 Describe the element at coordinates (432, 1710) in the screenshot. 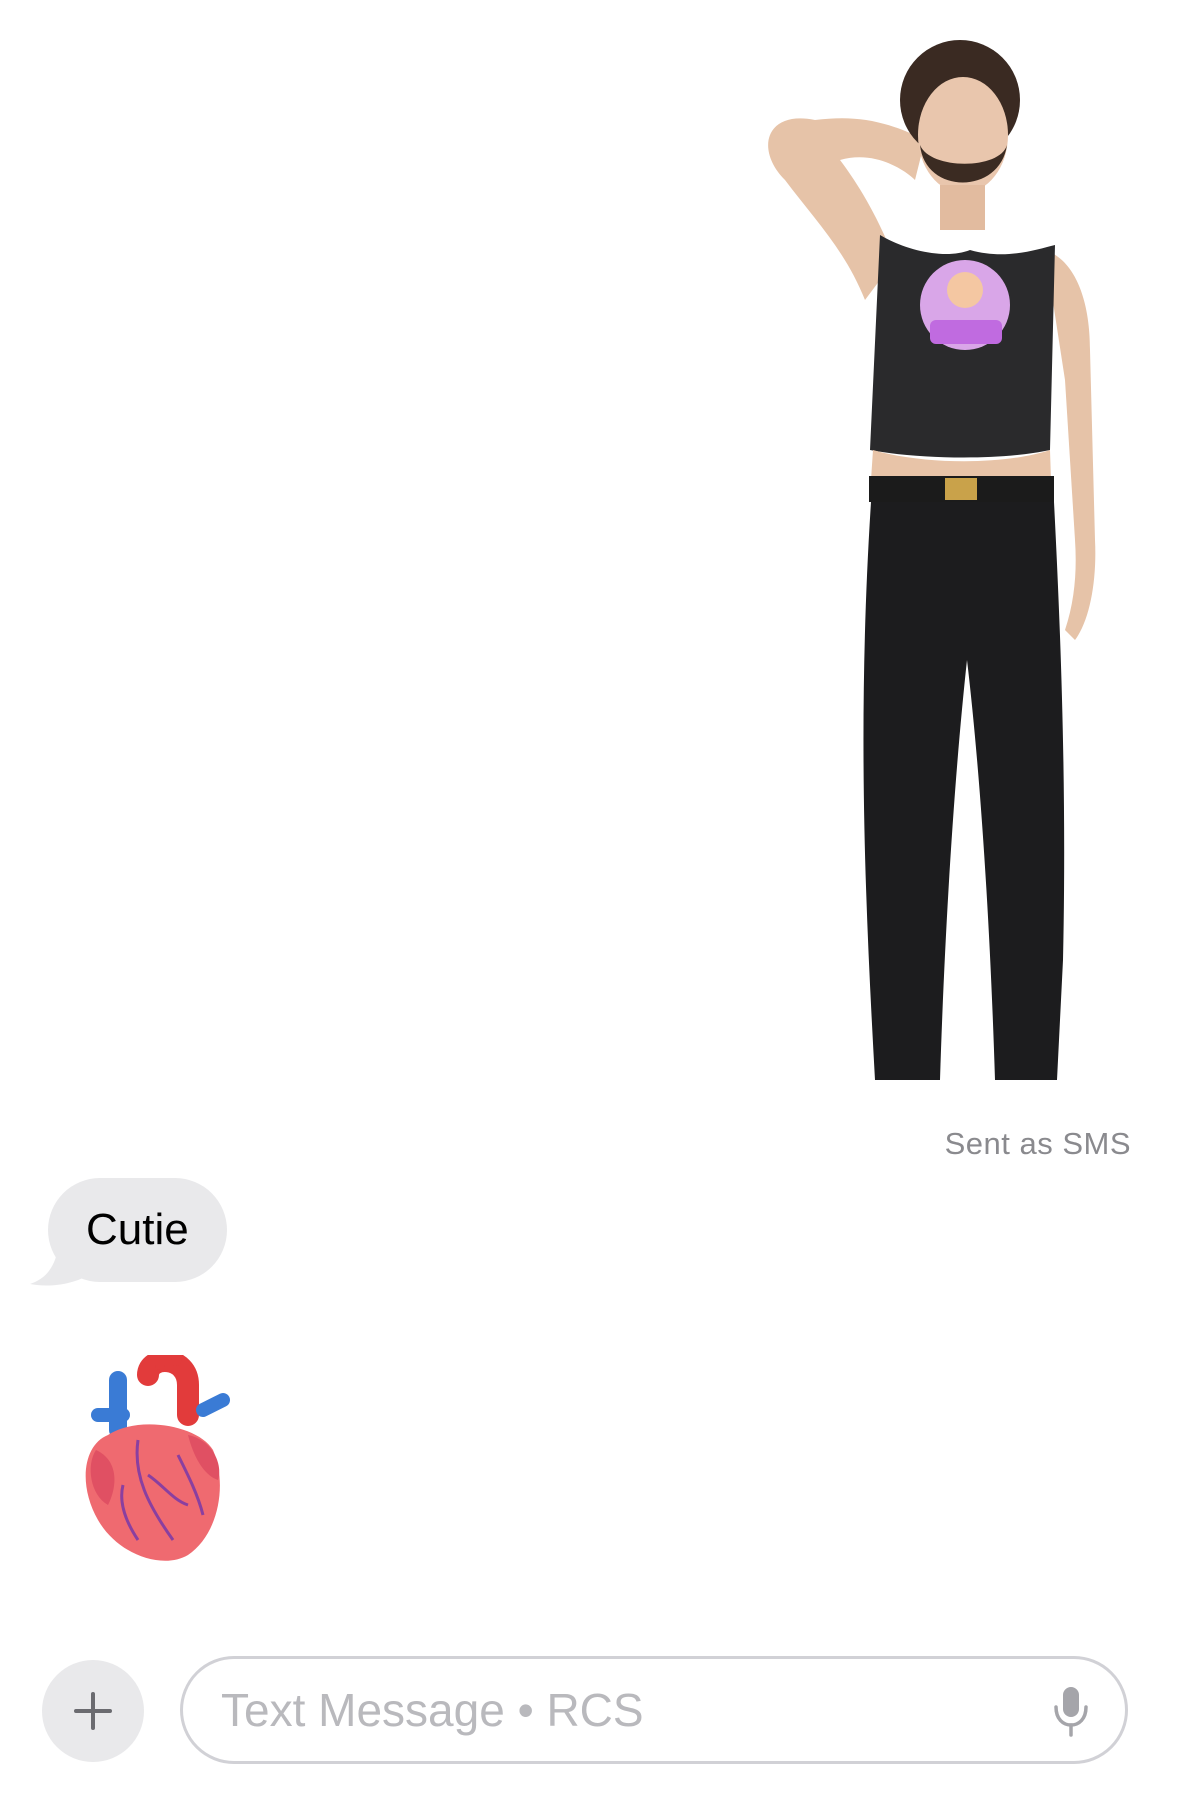

I see `message-input-placeholder: Text Message • RCS` at that location.